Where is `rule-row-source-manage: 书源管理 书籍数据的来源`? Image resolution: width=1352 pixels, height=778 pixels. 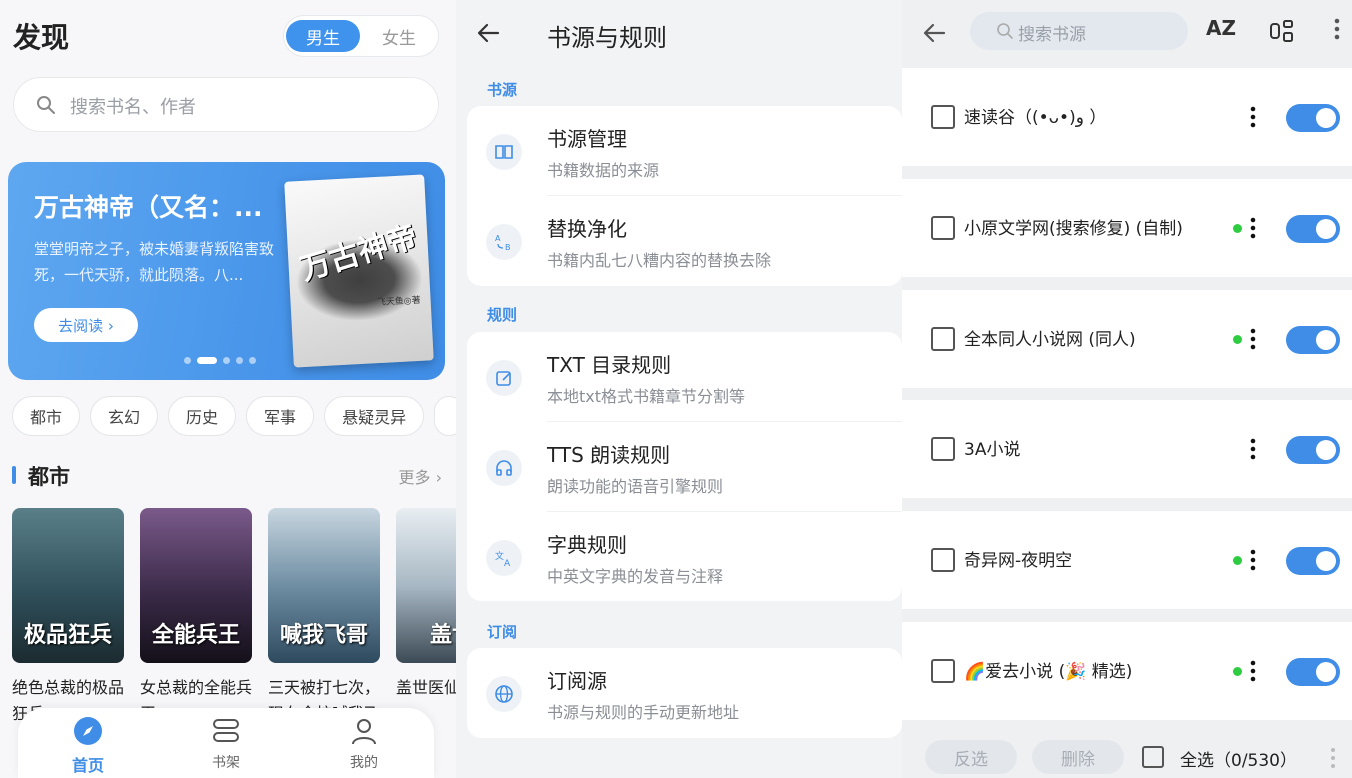
rule-row-source-manage: 书源管理 书籍数据的来源 is located at coordinates (684, 151).